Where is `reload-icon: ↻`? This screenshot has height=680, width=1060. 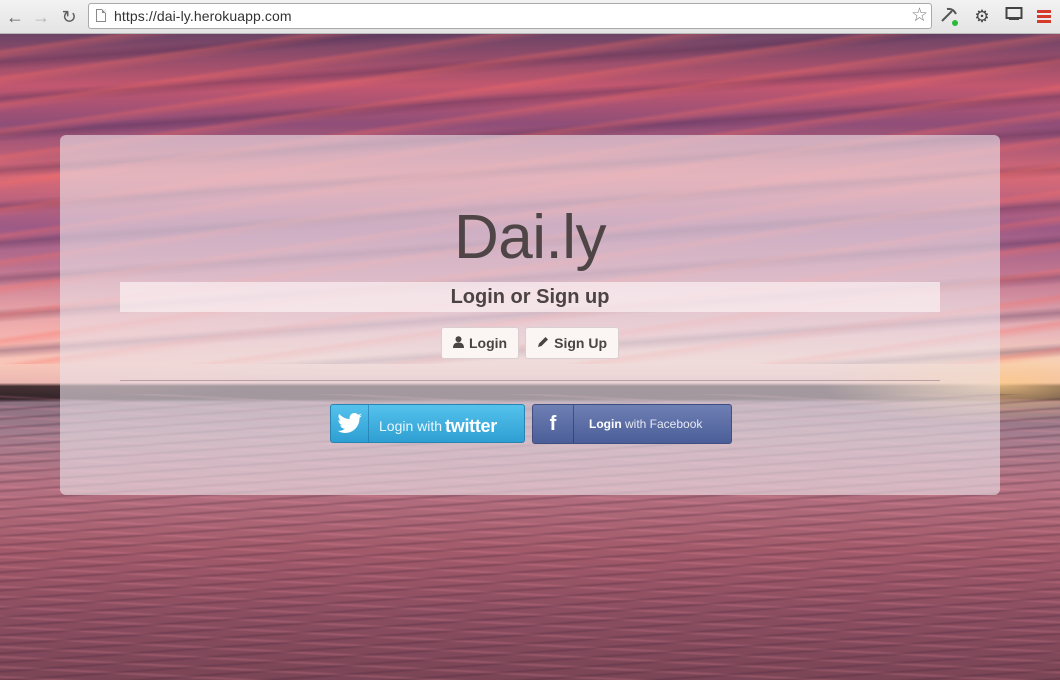
reload-icon: ↻ is located at coordinates (69, 17).